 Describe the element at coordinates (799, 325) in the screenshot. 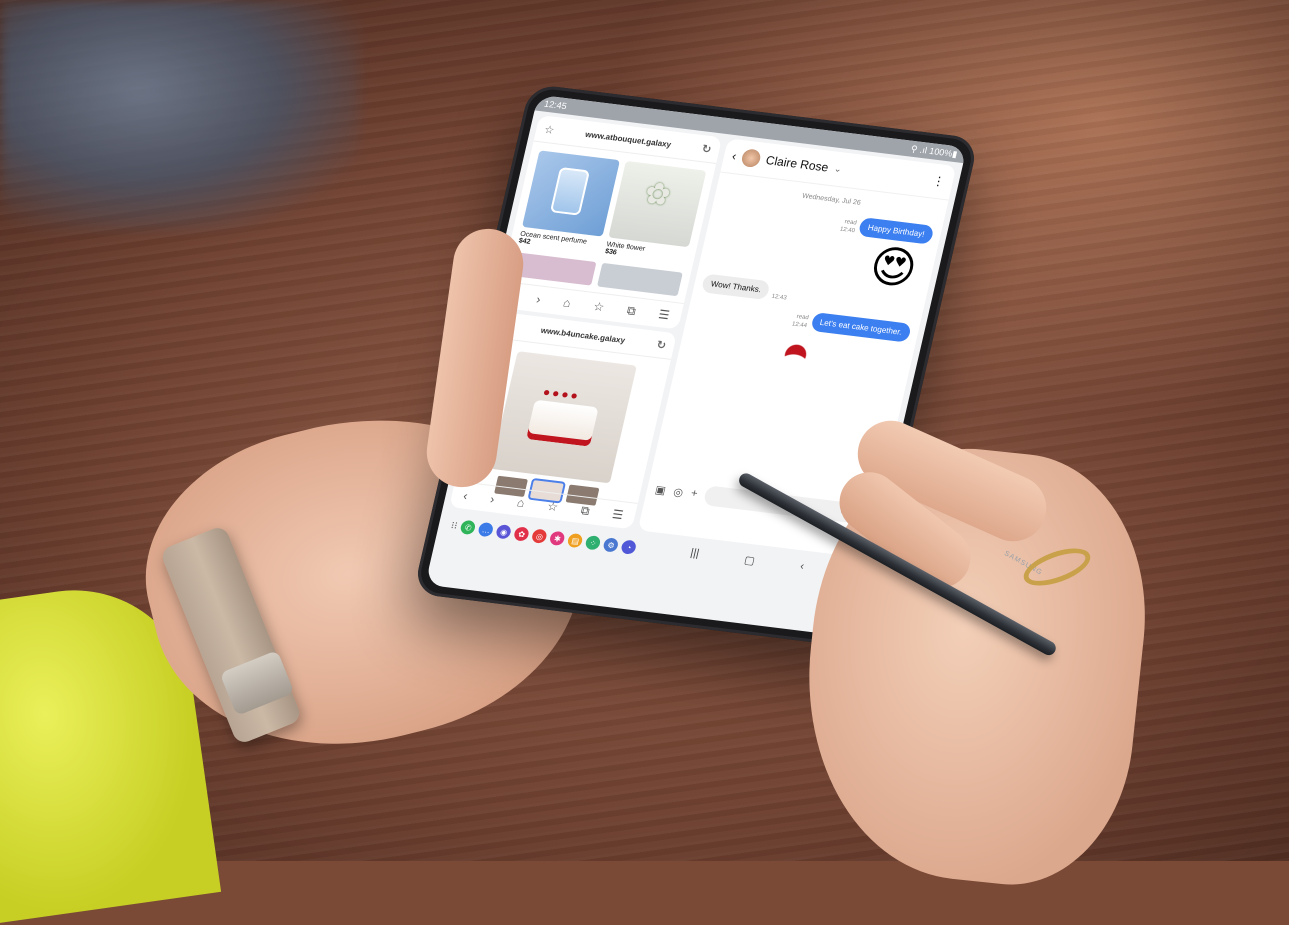

I see `message-time: 12:44` at that location.